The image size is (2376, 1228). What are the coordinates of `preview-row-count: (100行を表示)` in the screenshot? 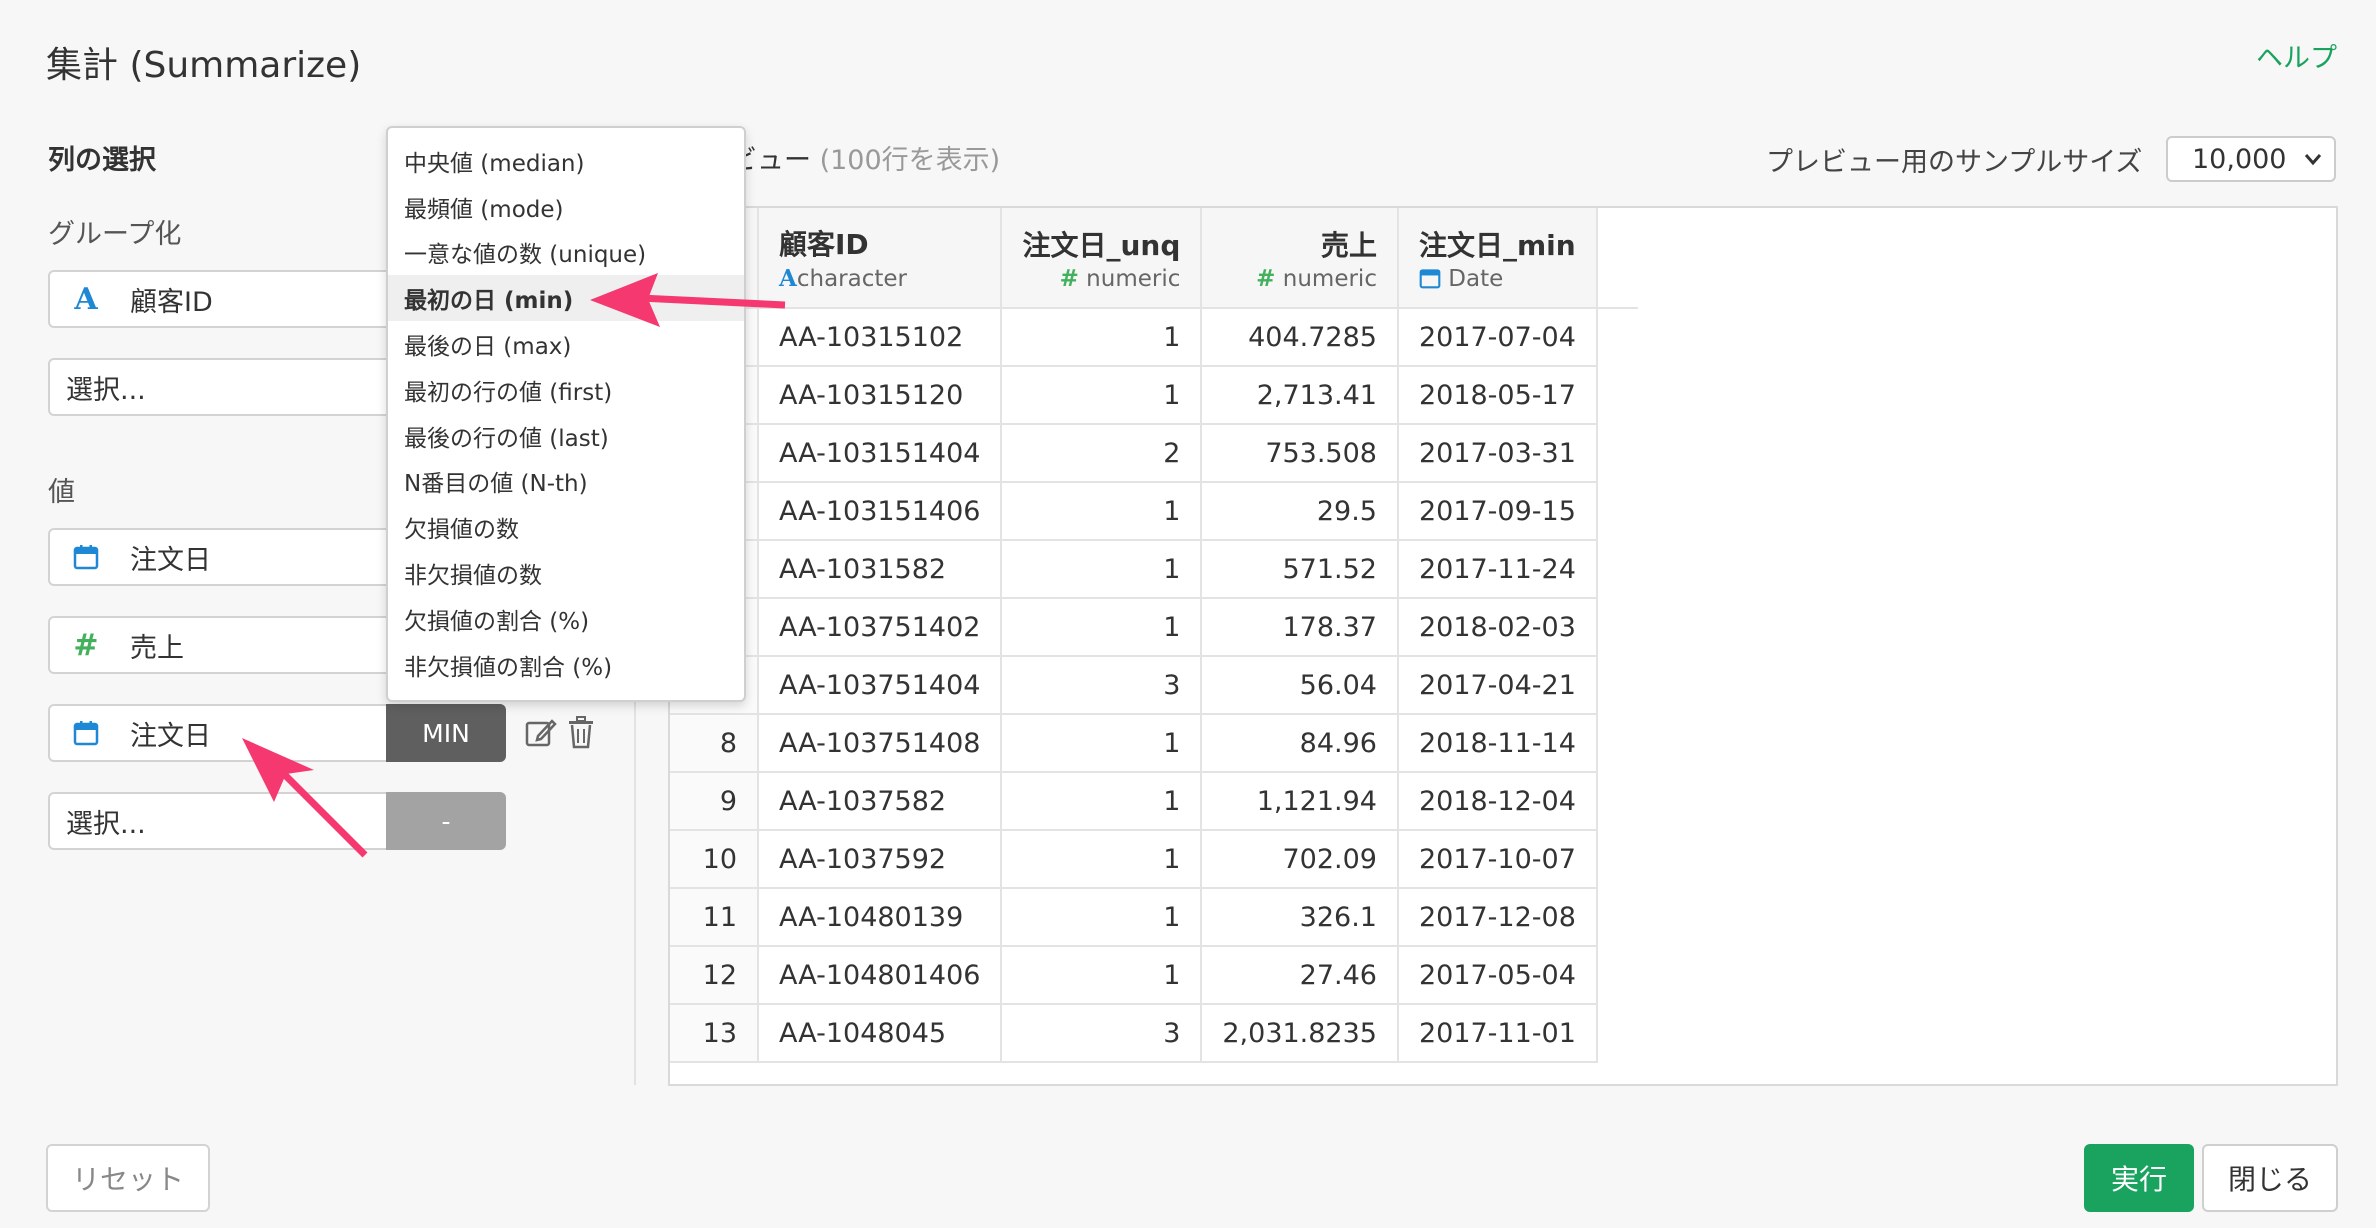 It's located at (910, 160).